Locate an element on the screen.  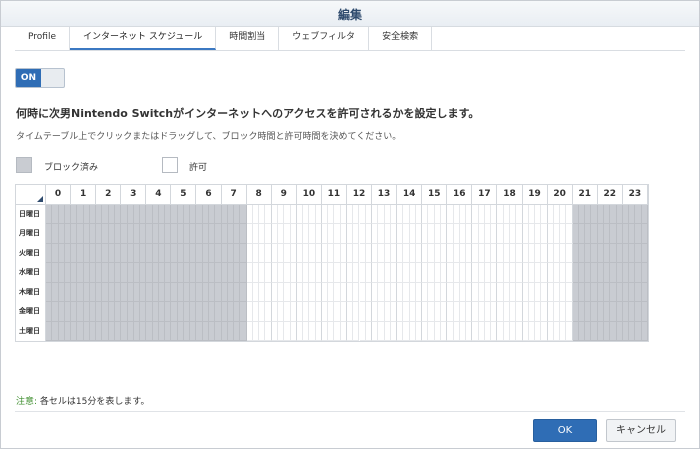
dialog-titlebar: 編集 is located at coordinates (350, 14).